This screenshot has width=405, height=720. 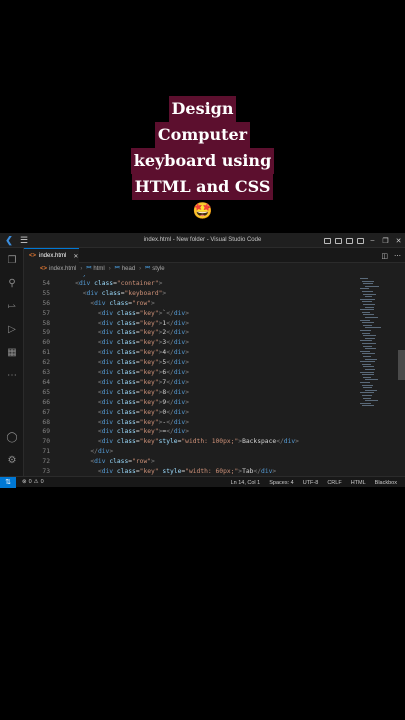 I want to click on code-line: <div class="key">0</div>, so click(x=124, y=412).